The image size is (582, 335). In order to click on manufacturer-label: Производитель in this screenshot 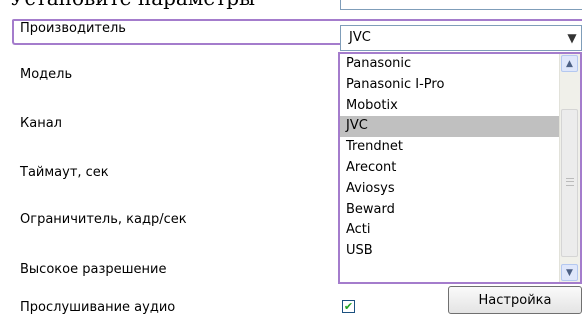, I will do `click(73, 28)`.